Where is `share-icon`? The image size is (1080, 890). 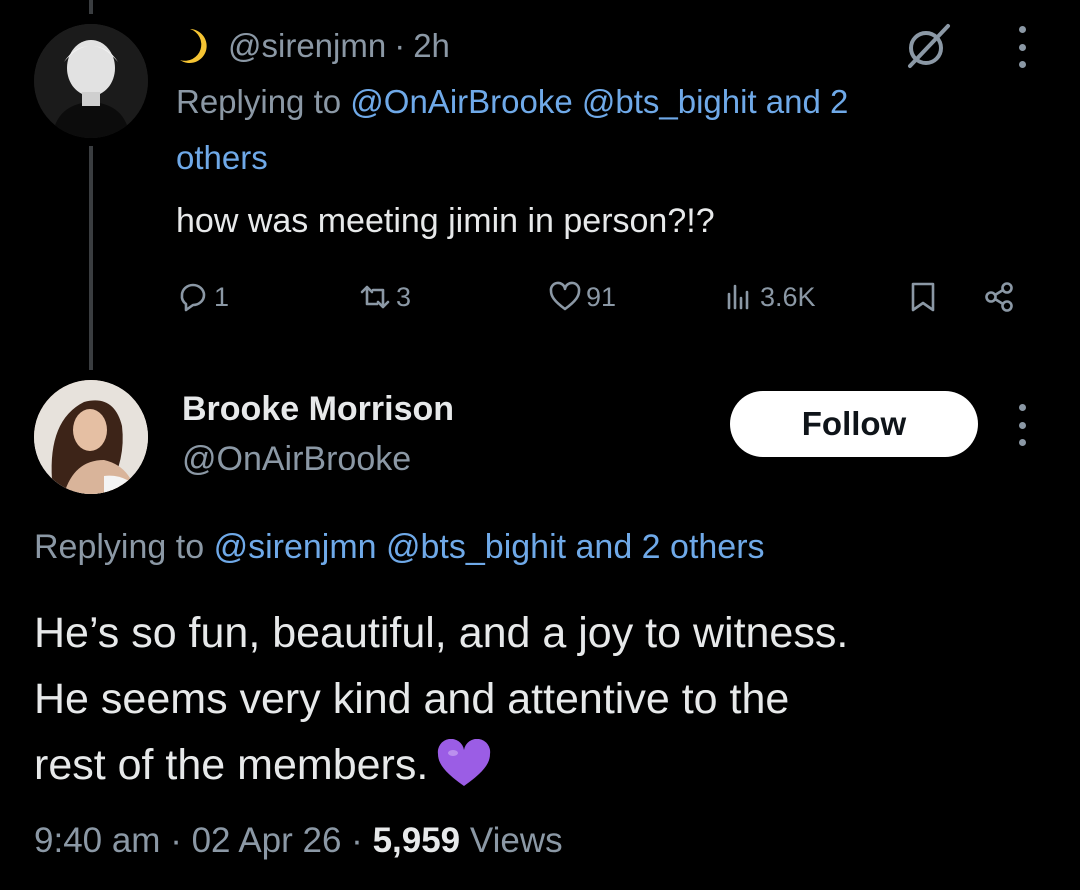 share-icon is located at coordinates (999, 297).